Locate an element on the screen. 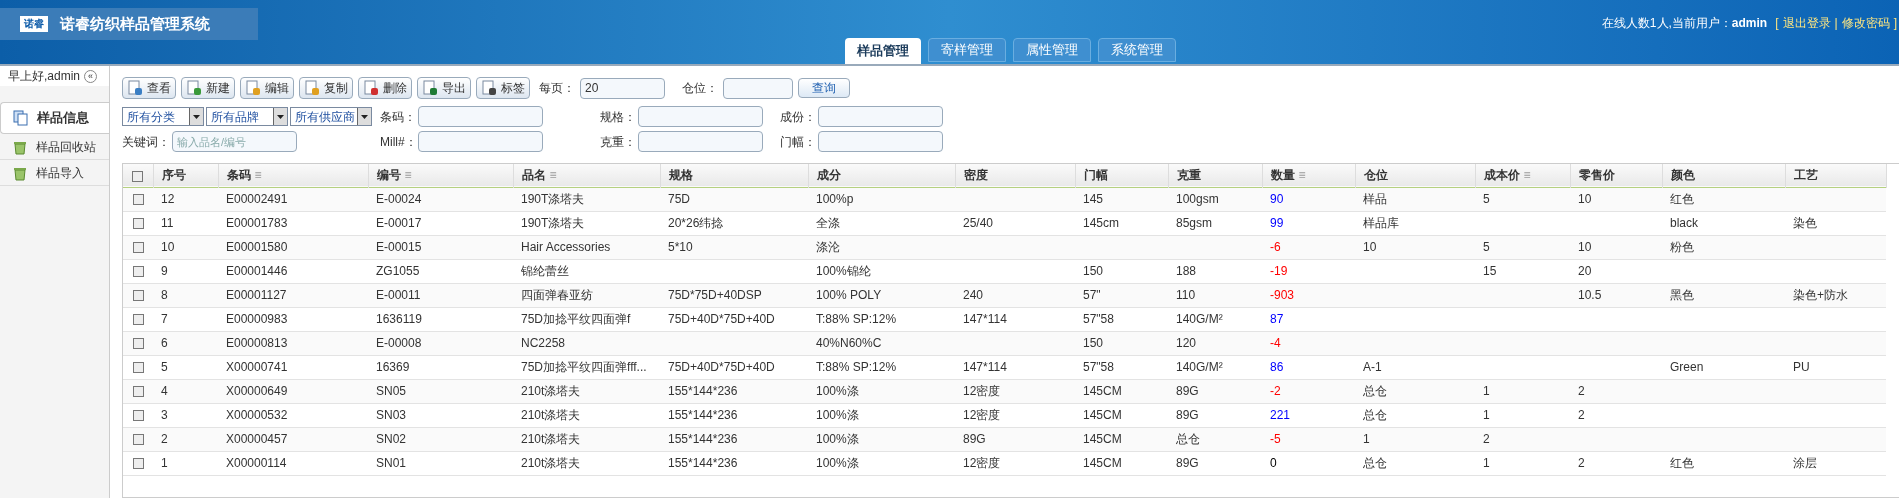 Image resolution: width=1899 pixels, height=498 pixels. column-header: 门幅 is located at coordinates (1121, 175).